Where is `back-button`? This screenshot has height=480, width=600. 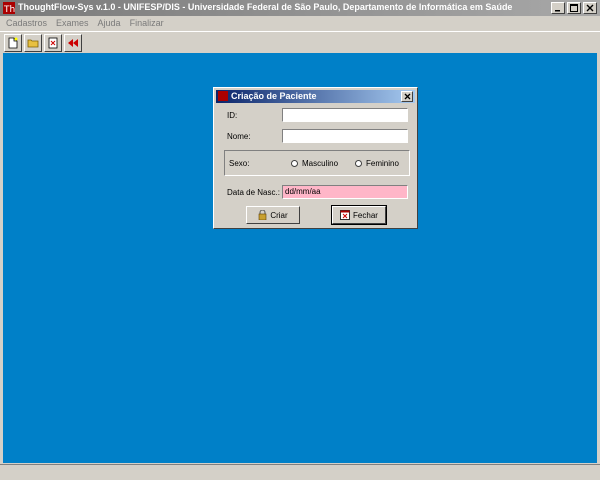 back-button is located at coordinates (73, 42).